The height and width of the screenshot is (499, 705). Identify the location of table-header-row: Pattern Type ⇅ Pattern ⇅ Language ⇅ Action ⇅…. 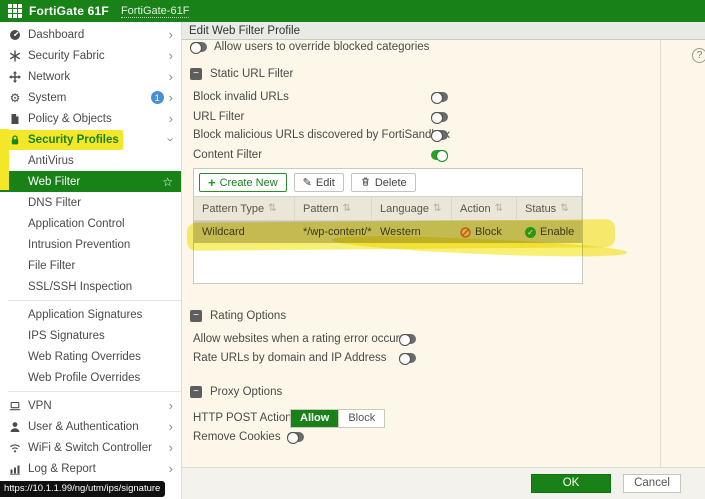
(388, 208).